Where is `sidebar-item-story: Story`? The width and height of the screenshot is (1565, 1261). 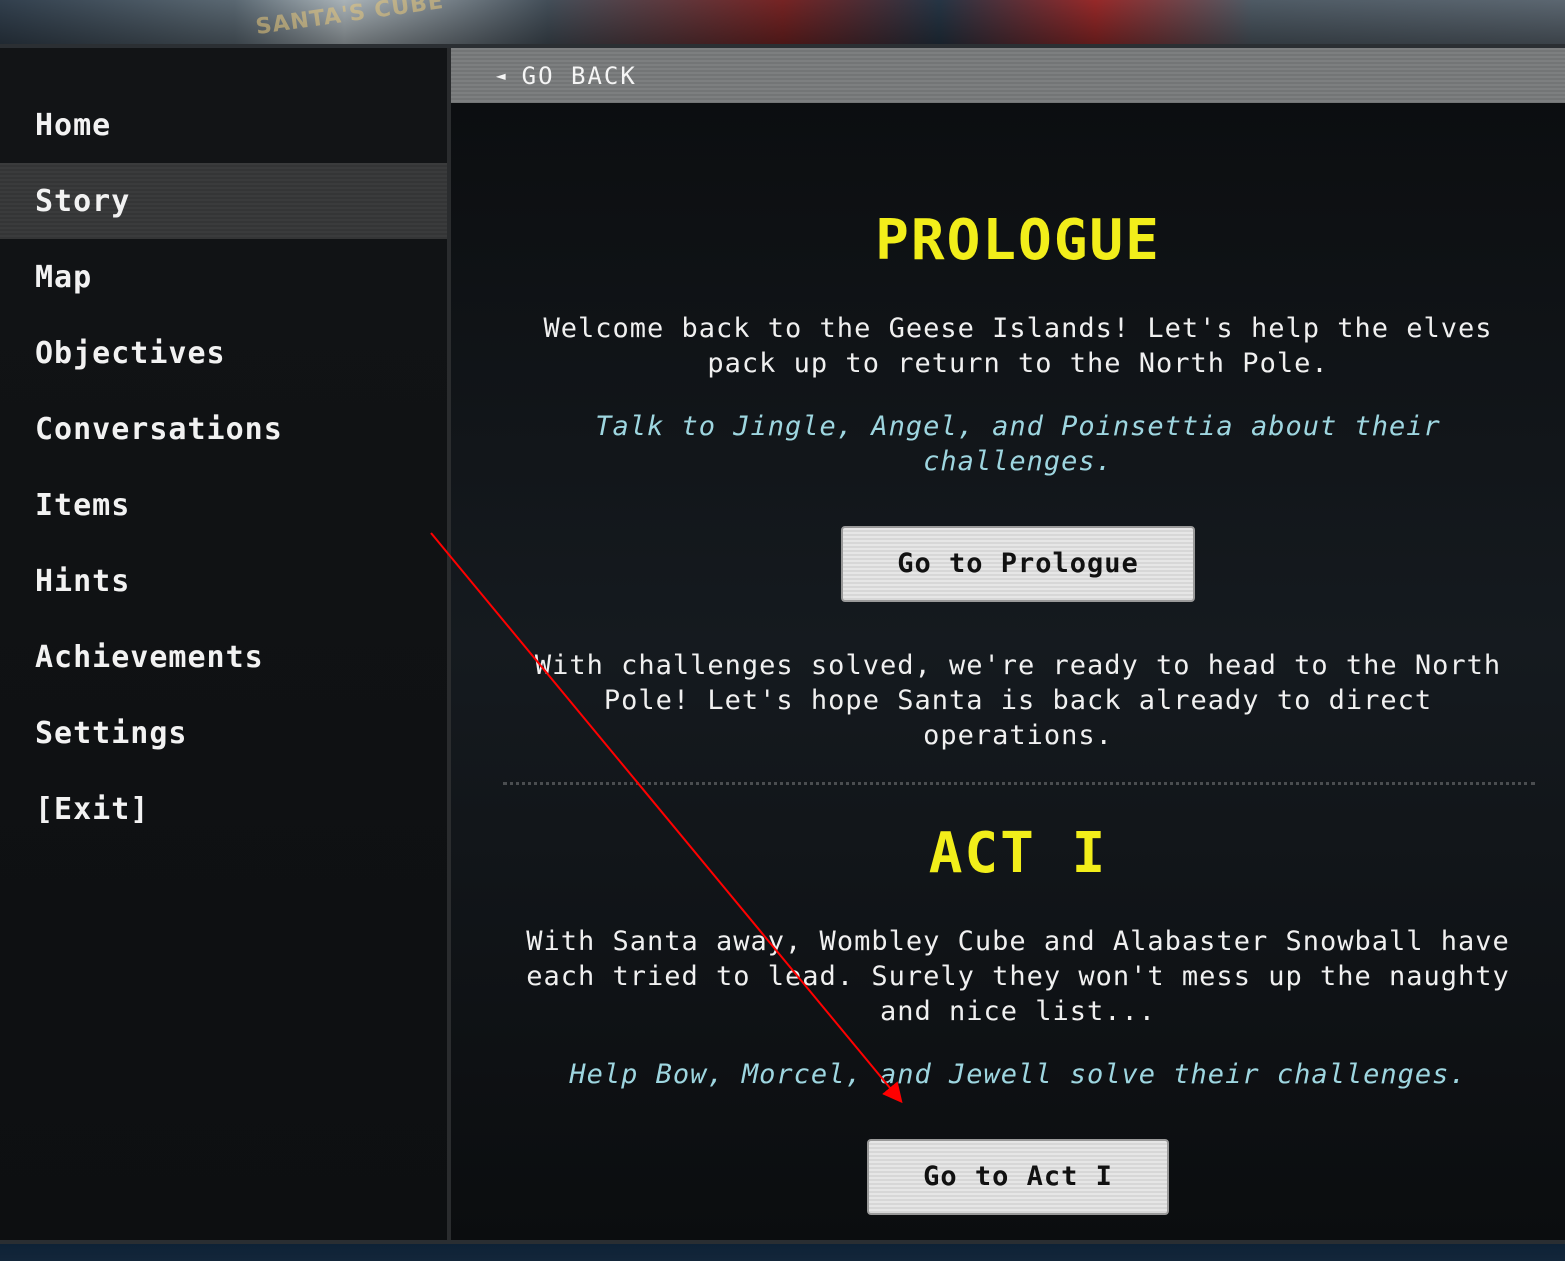
sidebar-item-story: Story is located at coordinates (223, 201).